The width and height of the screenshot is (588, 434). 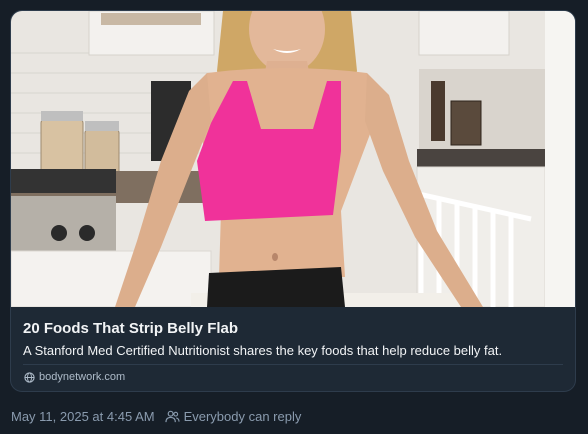 What do you see at coordinates (151, 19) in the screenshot?
I see `cabinet-shelf-items` at bounding box center [151, 19].